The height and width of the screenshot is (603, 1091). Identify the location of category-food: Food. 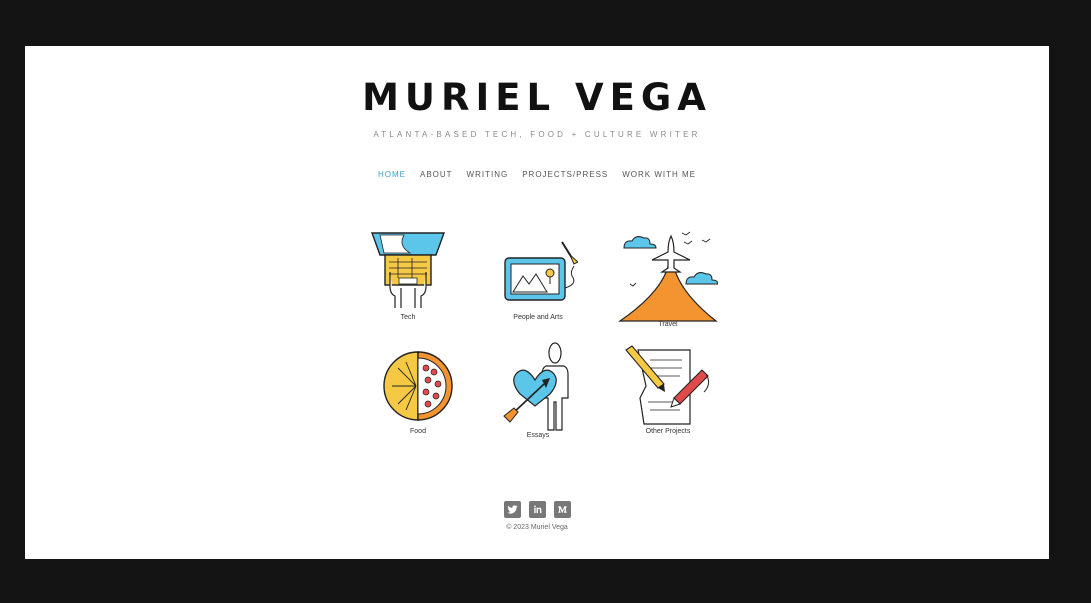
(418, 391).